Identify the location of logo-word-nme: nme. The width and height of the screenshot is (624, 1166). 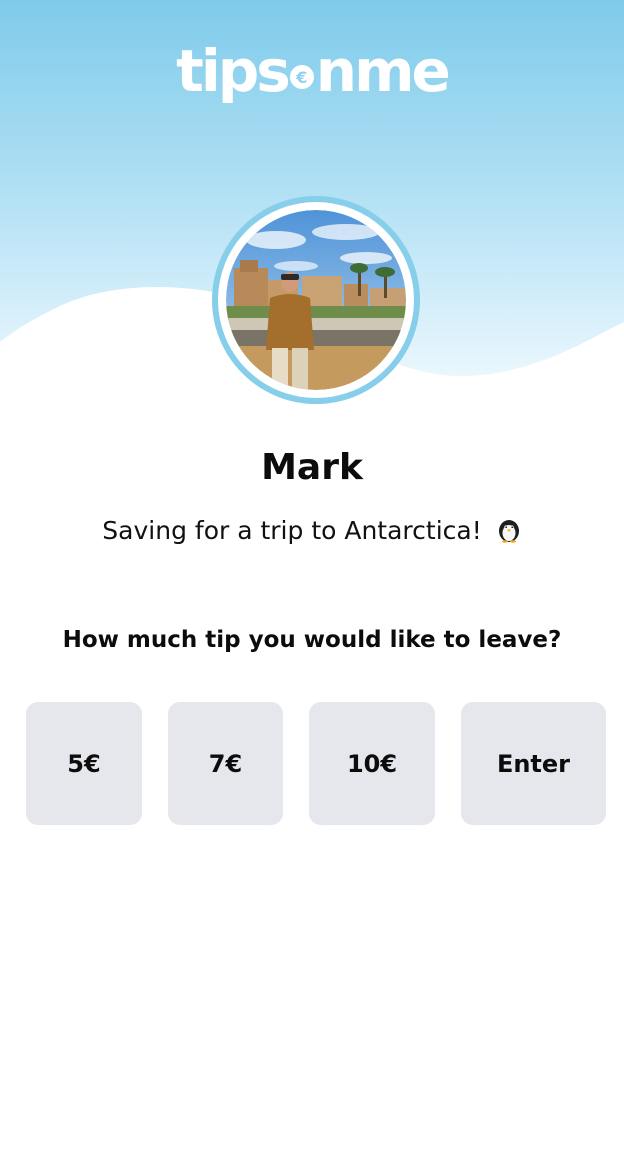
(383, 71).